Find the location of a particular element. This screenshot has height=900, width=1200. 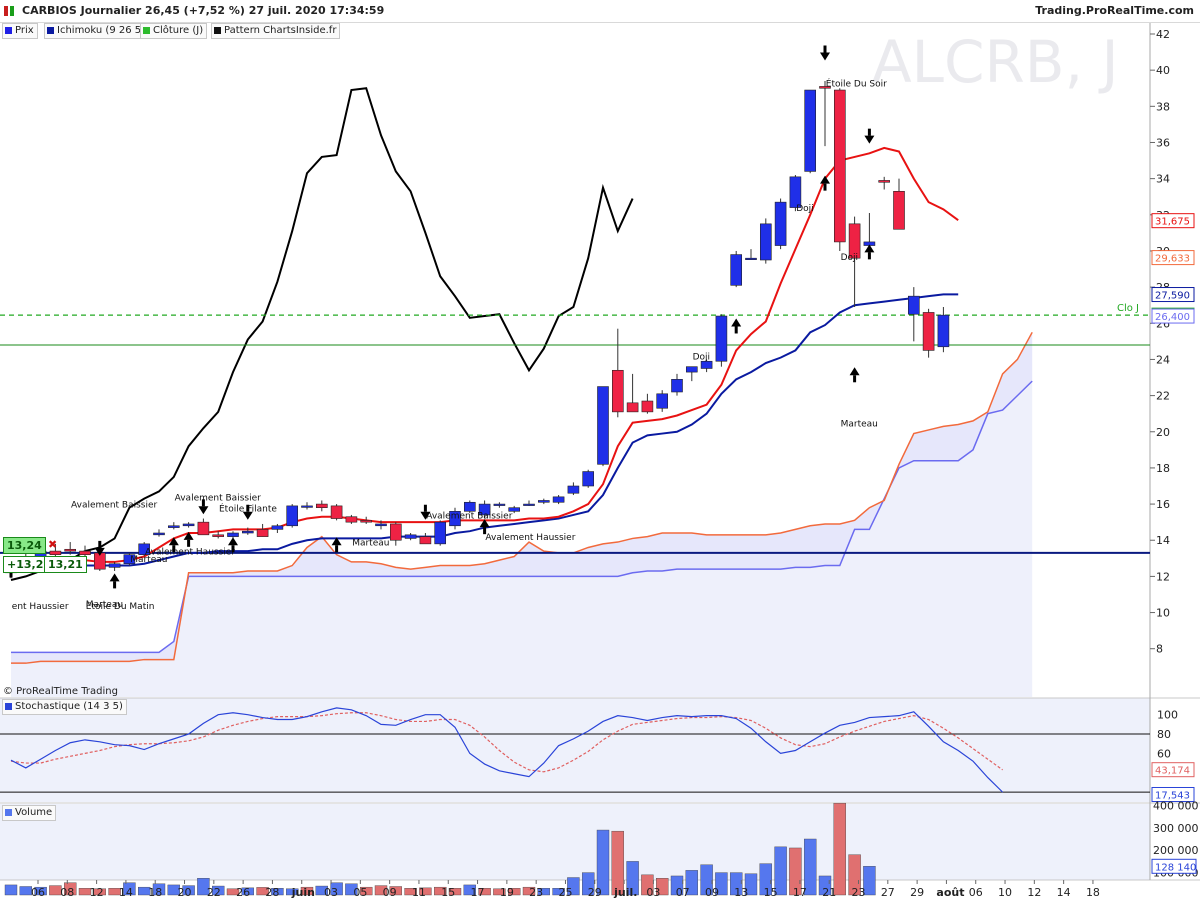

stochastic-legend: Stochastique (14 3 5) is located at coordinates (64, 707).